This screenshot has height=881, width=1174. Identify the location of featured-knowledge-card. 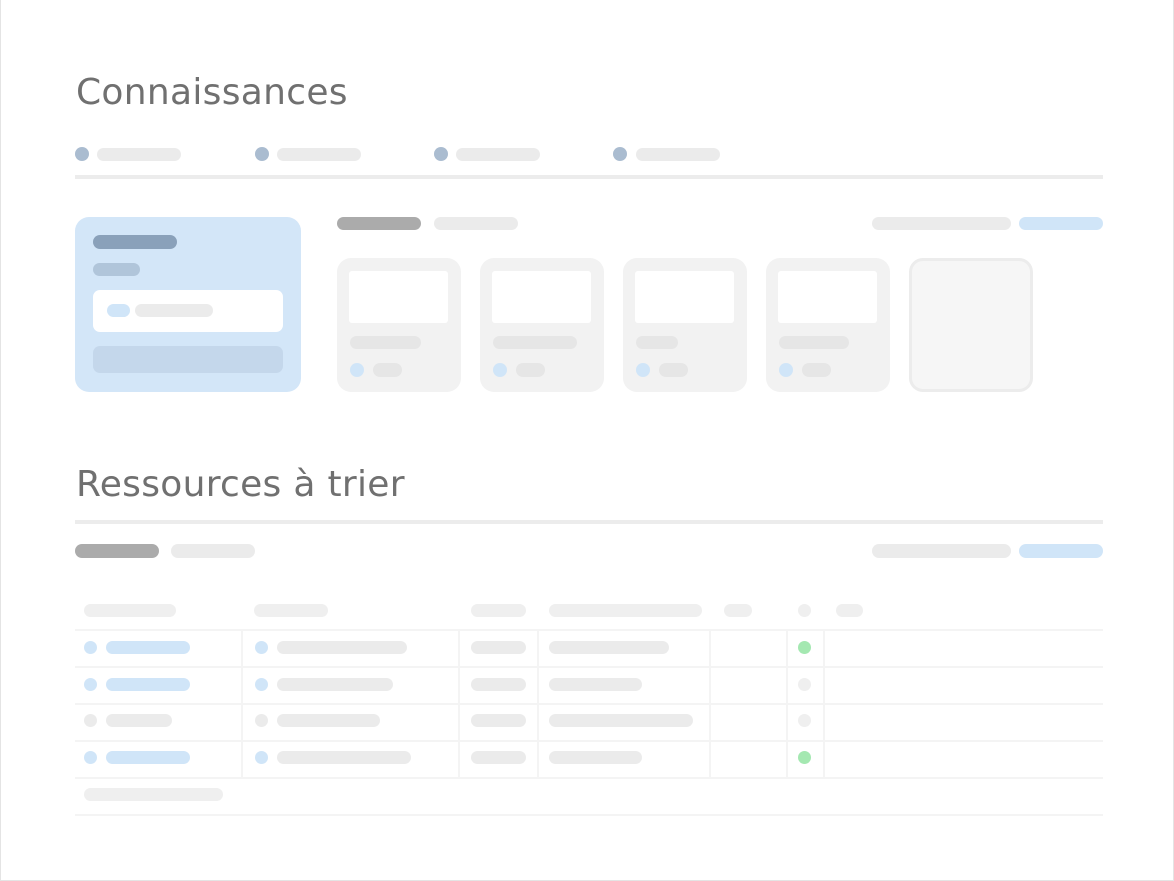
(188, 304).